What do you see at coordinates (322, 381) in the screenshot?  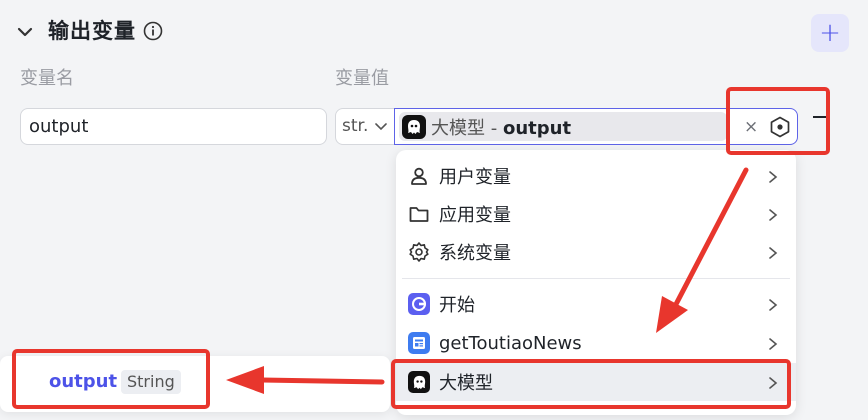 I see `annotation-arrow-left` at bounding box center [322, 381].